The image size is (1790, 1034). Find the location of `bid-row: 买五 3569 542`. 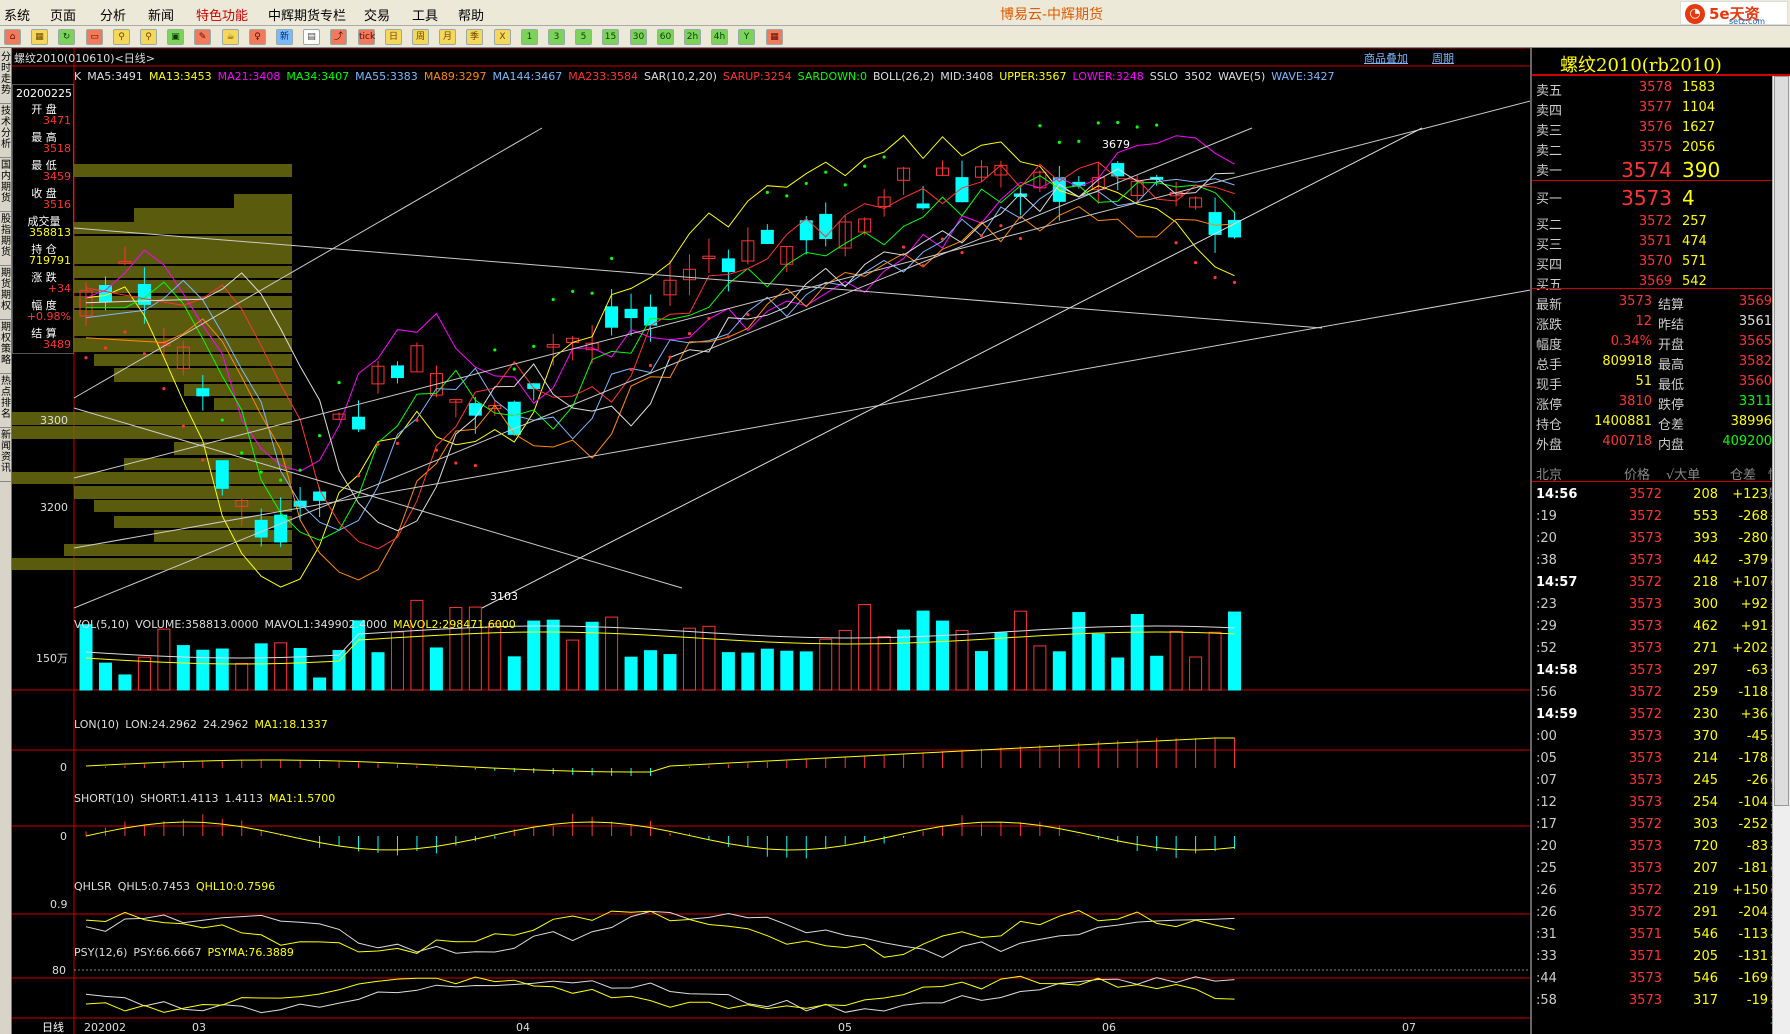

bid-row: 买五 3569 542 is located at coordinates (1661, 282).